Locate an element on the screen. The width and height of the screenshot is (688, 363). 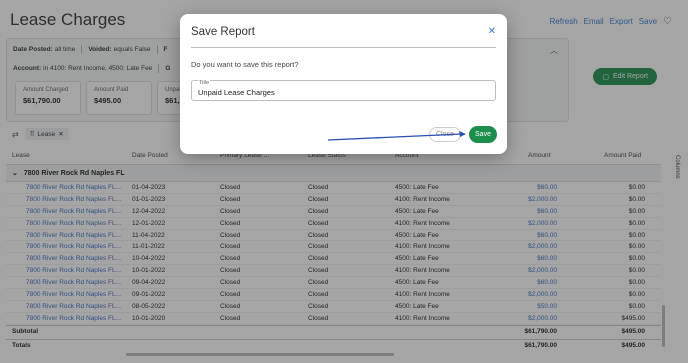
dialog-title: Save Report is located at coordinates (223, 32).